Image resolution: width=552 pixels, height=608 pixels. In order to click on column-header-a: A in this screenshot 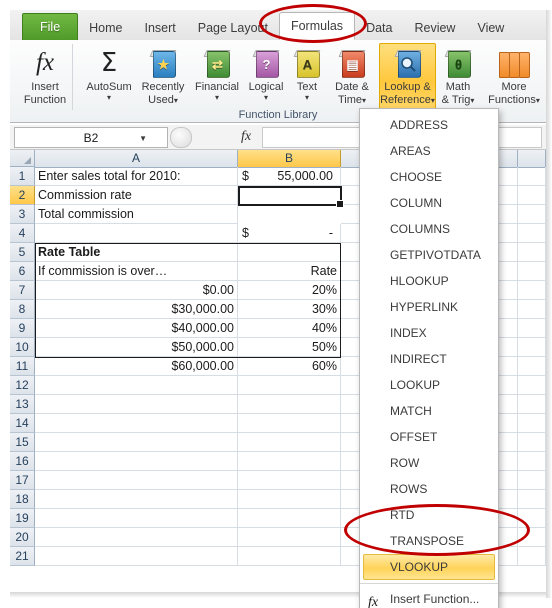, I will do `click(136, 158)`.